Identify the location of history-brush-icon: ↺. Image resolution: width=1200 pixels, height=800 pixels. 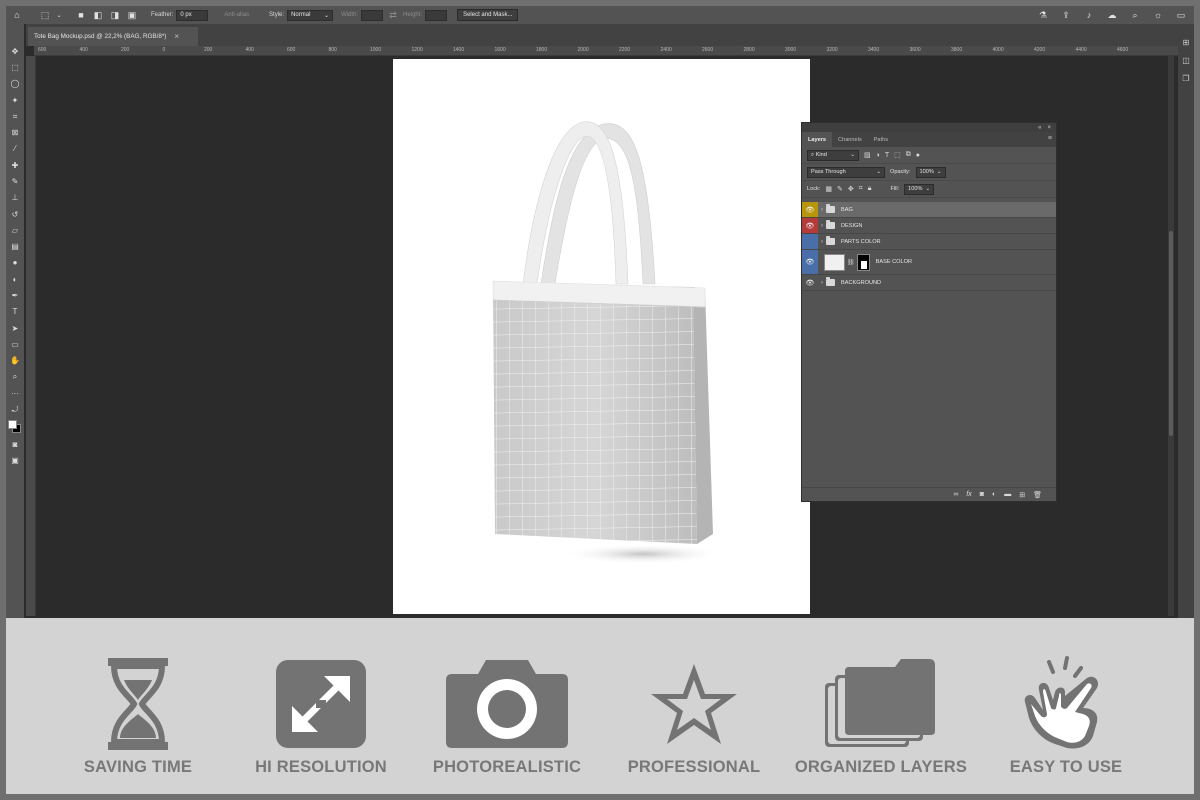
(15, 215).